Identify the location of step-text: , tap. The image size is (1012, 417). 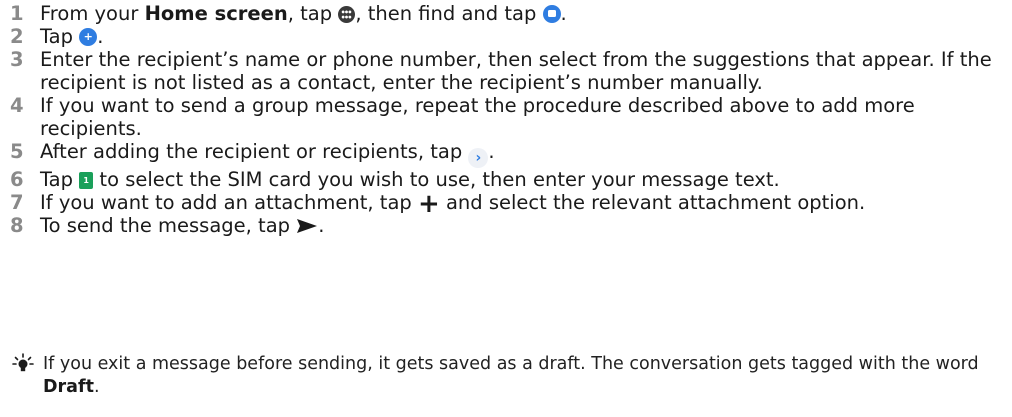
(313, 13).